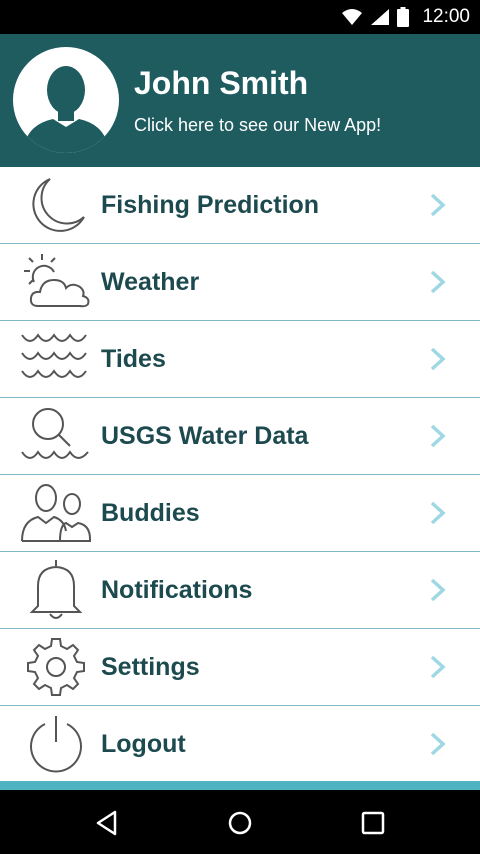  What do you see at coordinates (240, 744) in the screenshot?
I see `menu-item-logout: Logout` at bounding box center [240, 744].